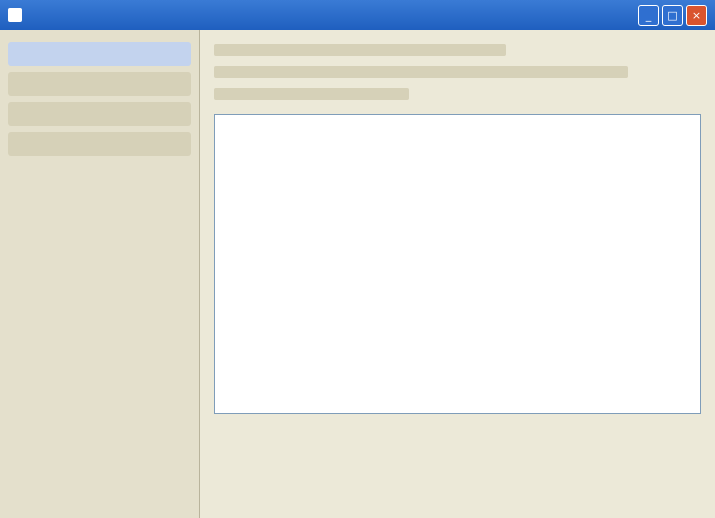  Describe the element at coordinates (648, 15) in the screenshot. I see `minimize-button: _` at that location.